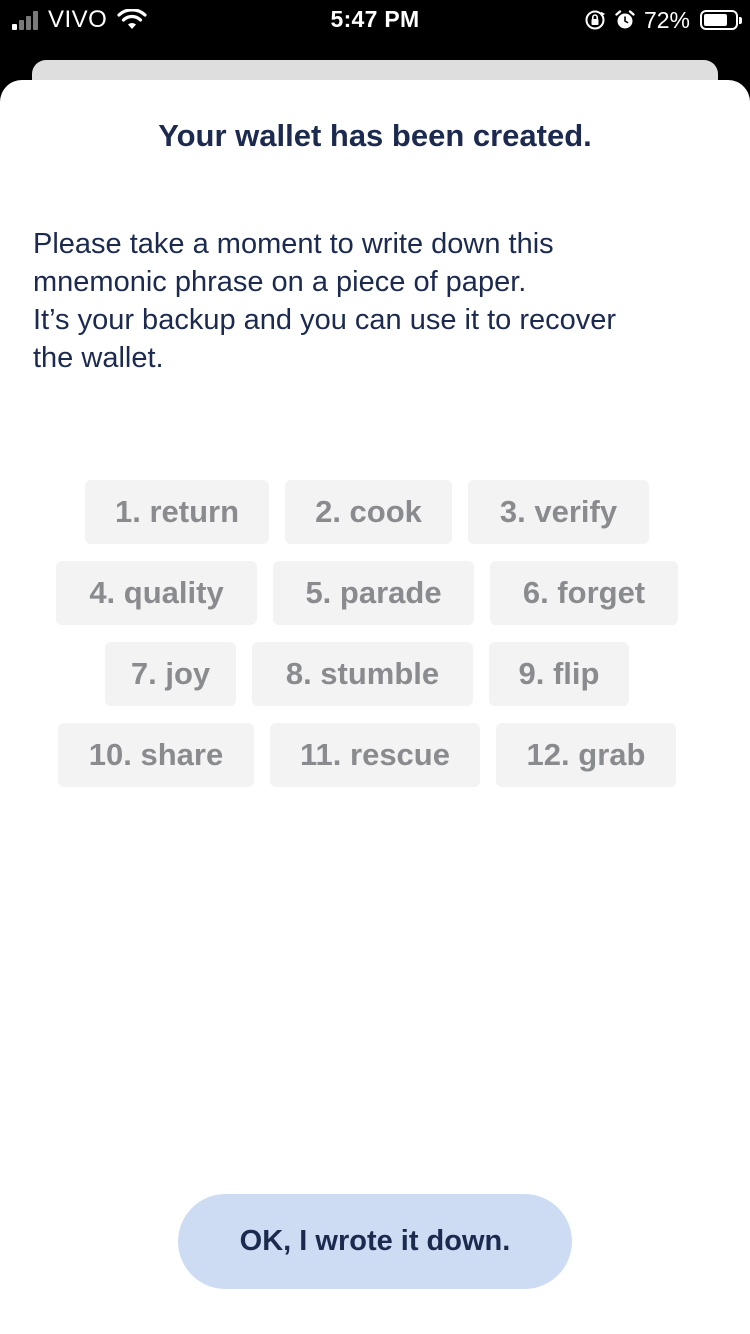  What do you see at coordinates (375, 1241) in the screenshot?
I see `confirm-written-button: OK, I wrote it down.` at bounding box center [375, 1241].